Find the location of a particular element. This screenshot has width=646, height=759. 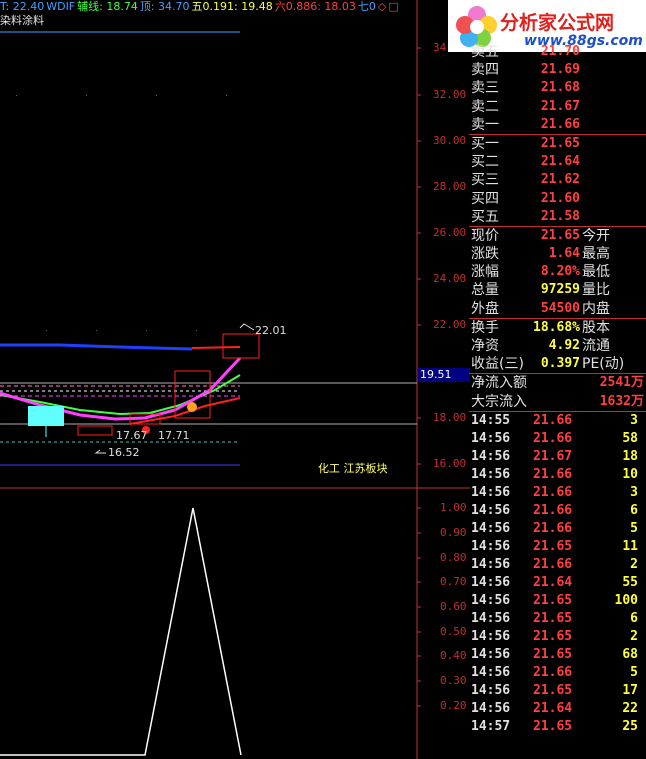

tick-volume: 5 is located at coordinates (634, 672).